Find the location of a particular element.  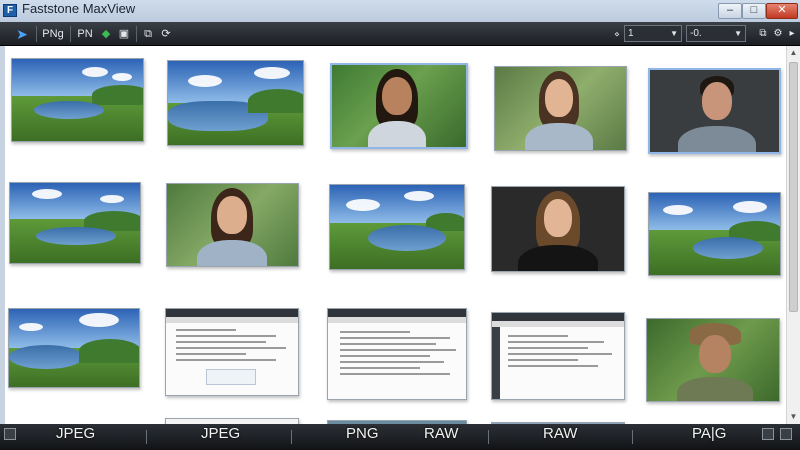

scrollbar-thumb is located at coordinates (793, 187).